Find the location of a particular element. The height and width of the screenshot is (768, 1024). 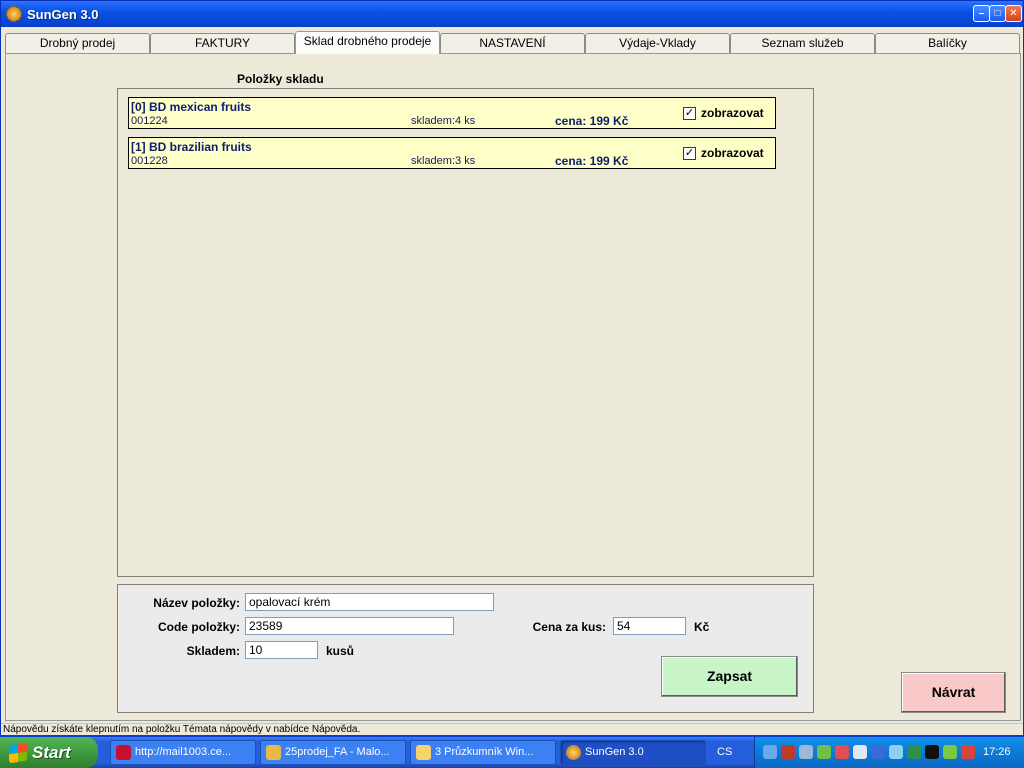

media-icon is located at coordinates (932, 752).